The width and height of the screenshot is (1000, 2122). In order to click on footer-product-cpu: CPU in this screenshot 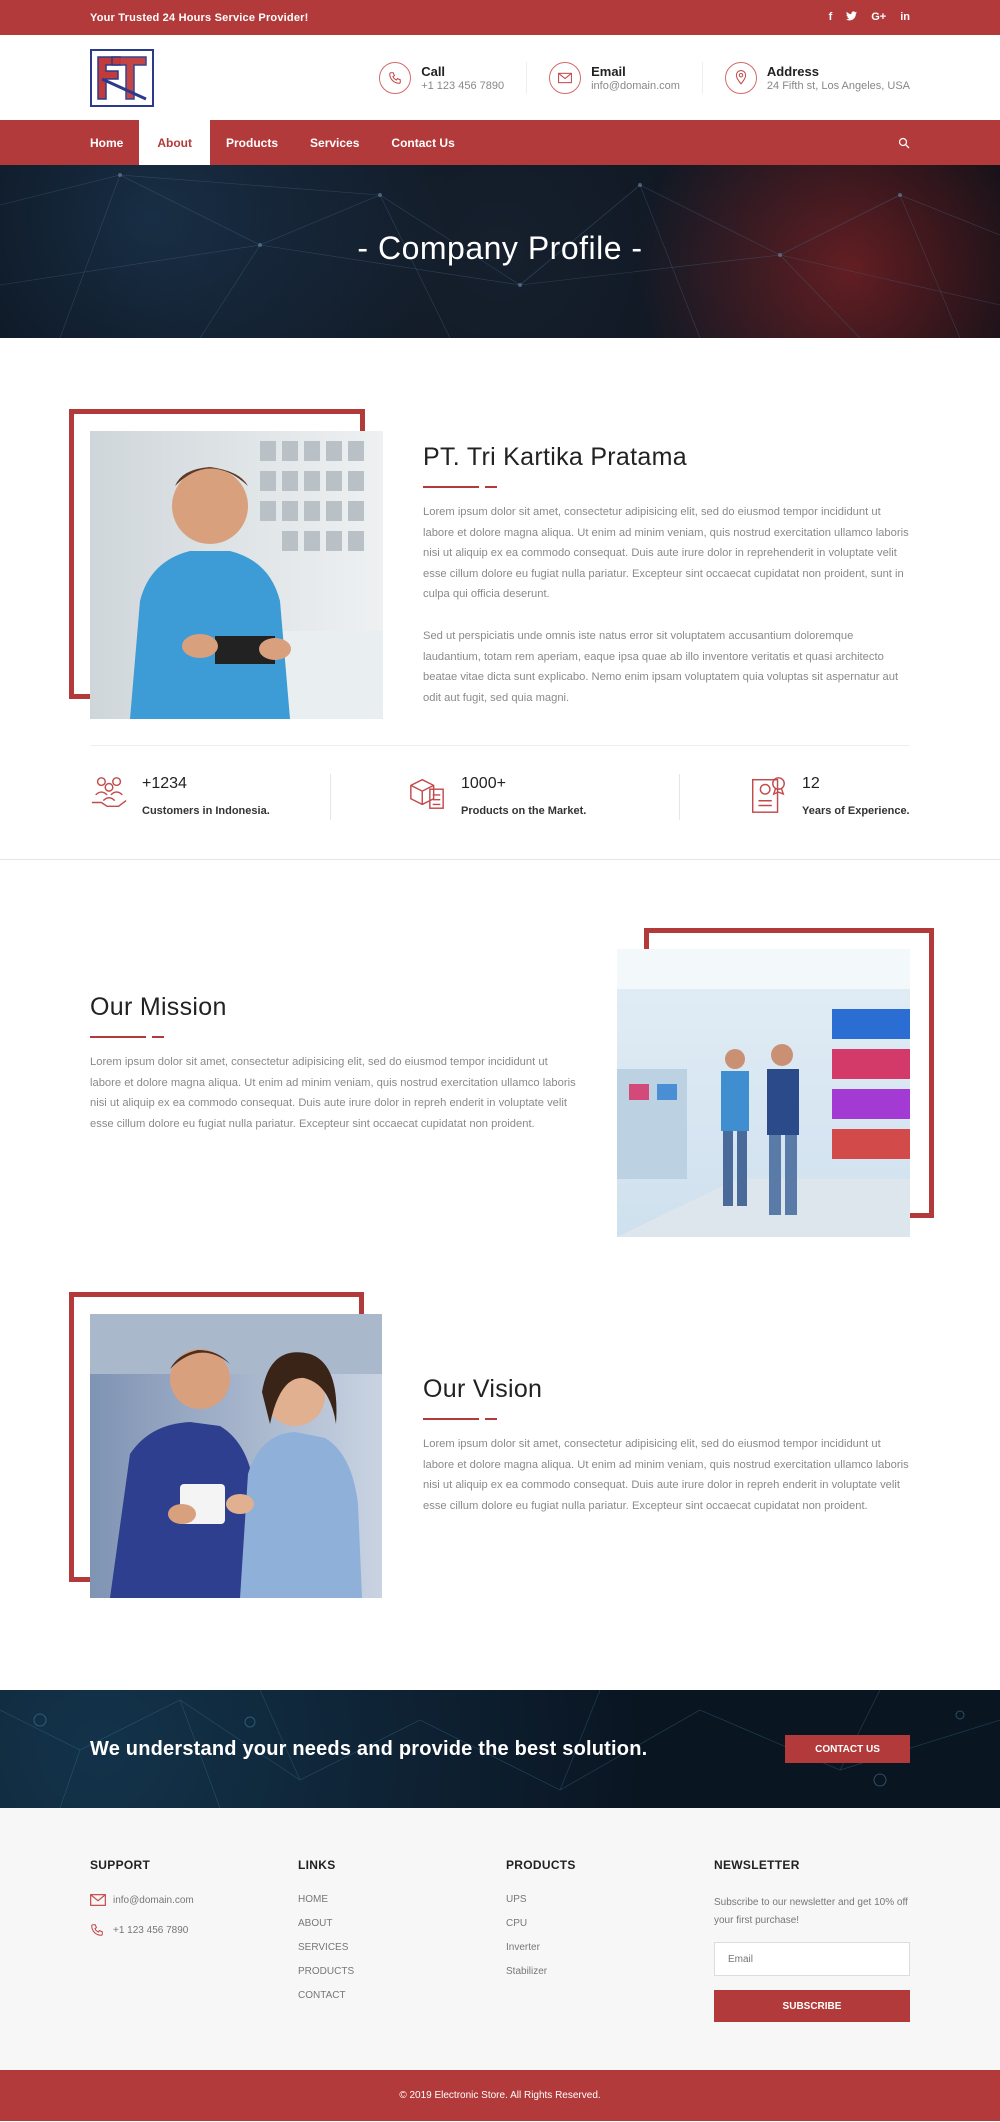, I will do `click(610, 1923)`.